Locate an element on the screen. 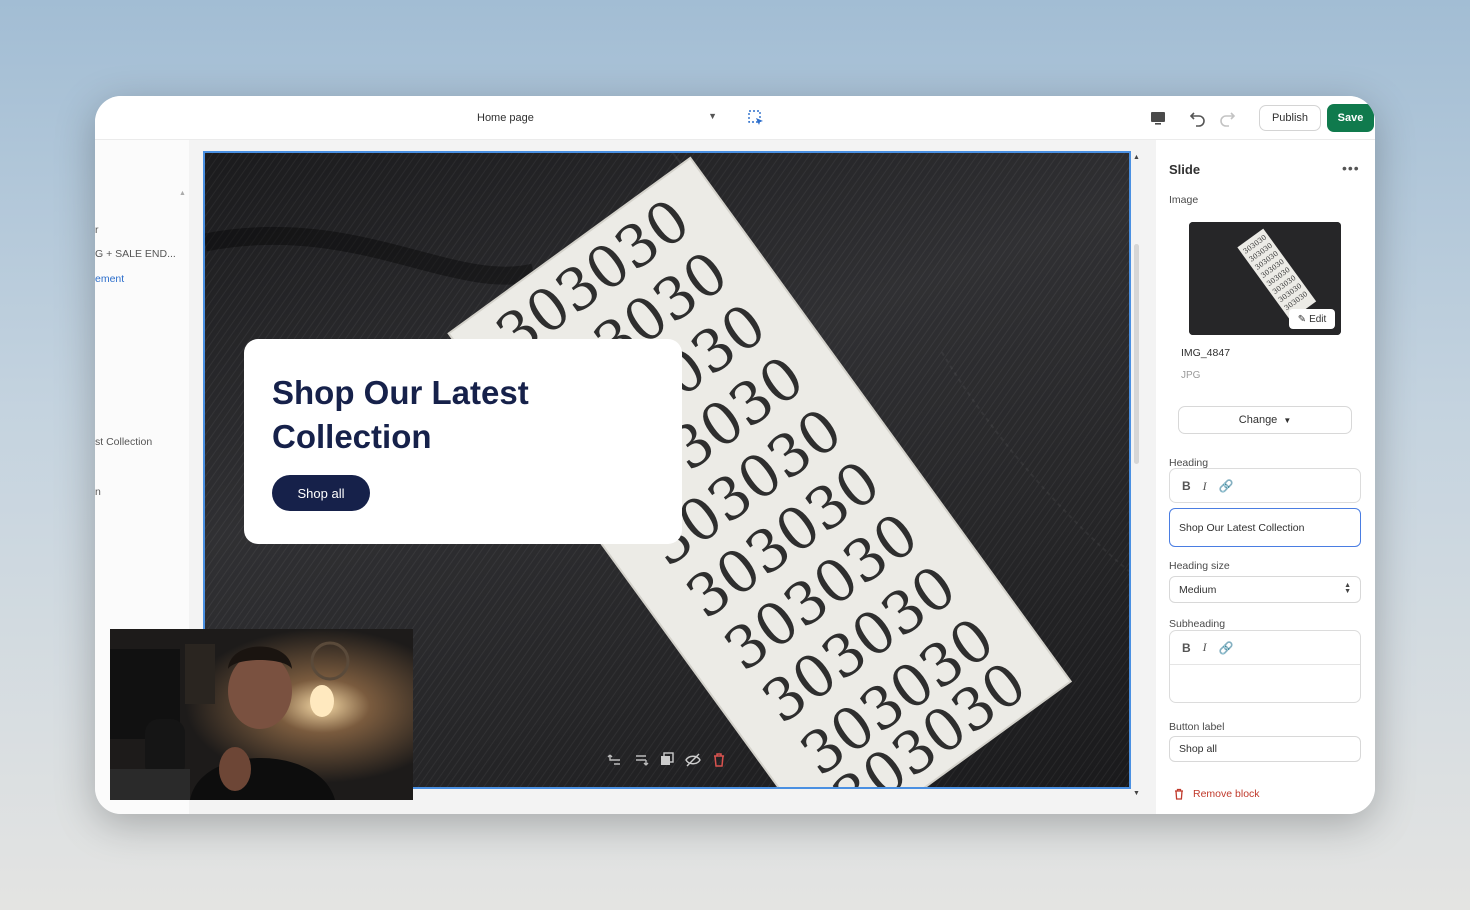 This screenshot has width=1470, height=910. more-options-icon: ••• is located at coordinates (1351, 168).